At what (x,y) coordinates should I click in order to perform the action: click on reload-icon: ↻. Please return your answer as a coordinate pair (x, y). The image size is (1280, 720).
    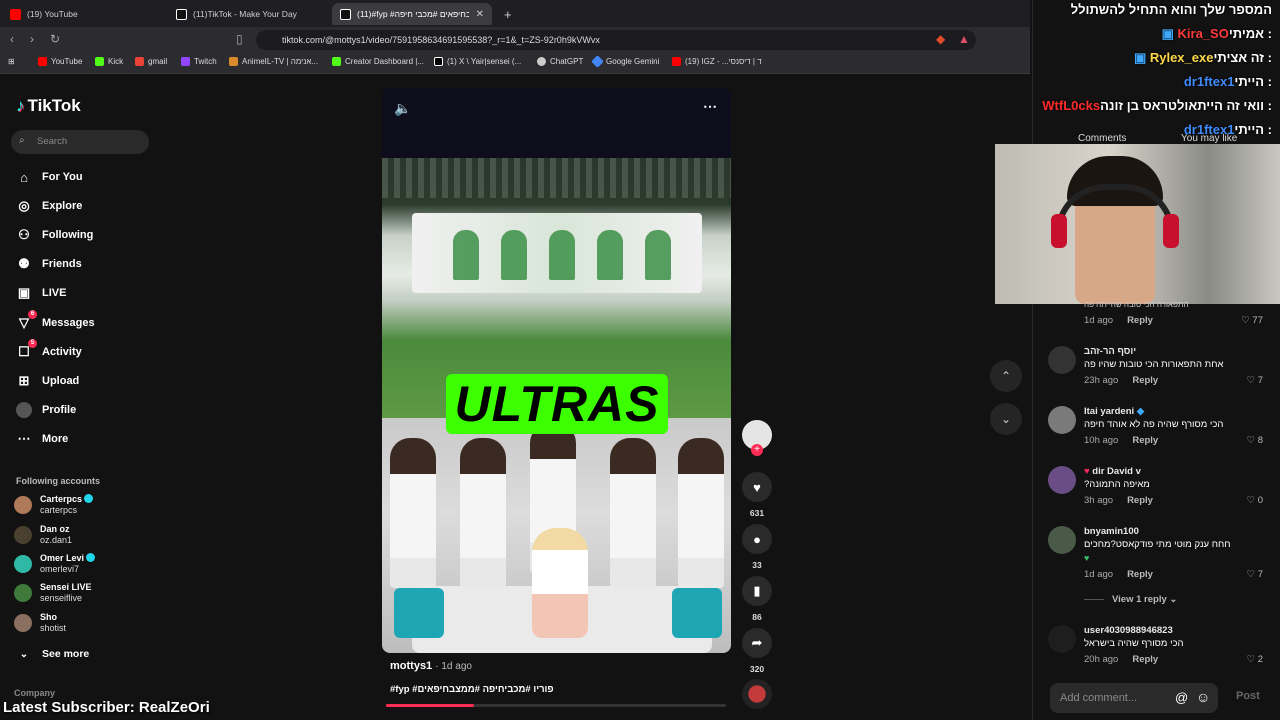
    Looking at the image, I should click on (55, 39).